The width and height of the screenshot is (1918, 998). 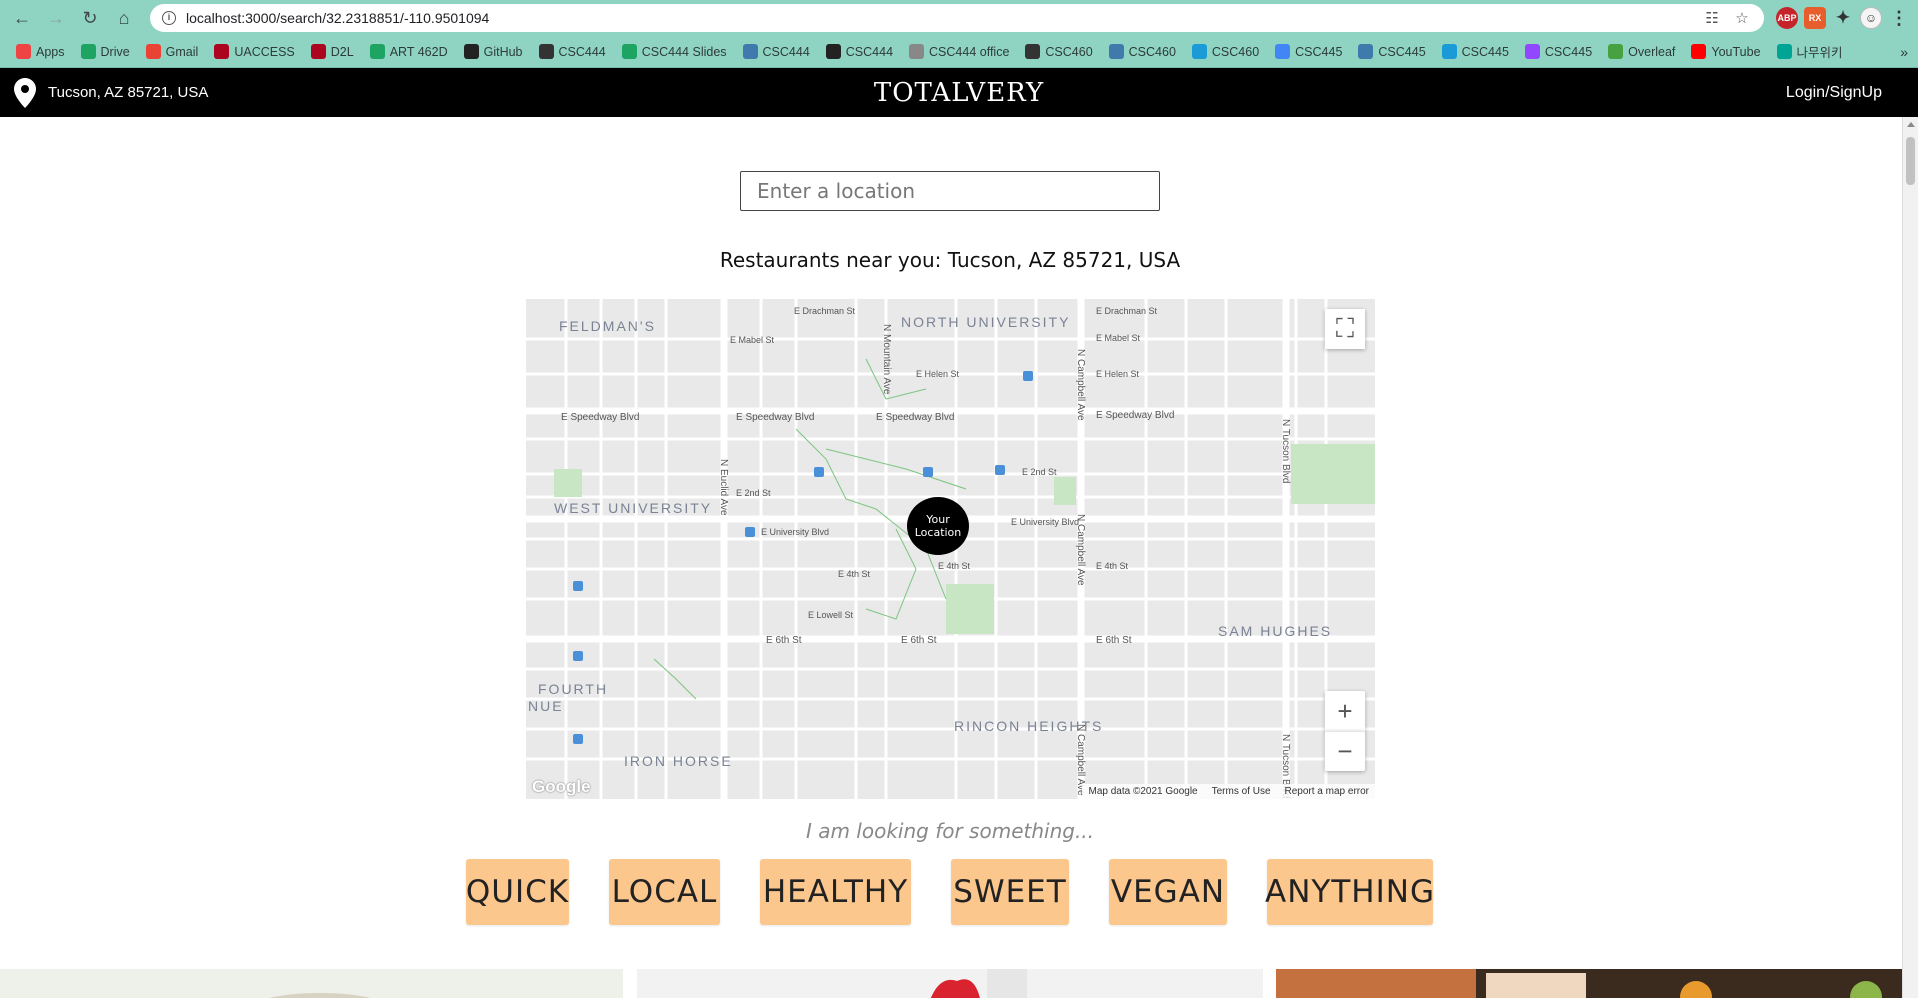 I want to click on label-university: E University Blvd, so click(x=795, y=532).